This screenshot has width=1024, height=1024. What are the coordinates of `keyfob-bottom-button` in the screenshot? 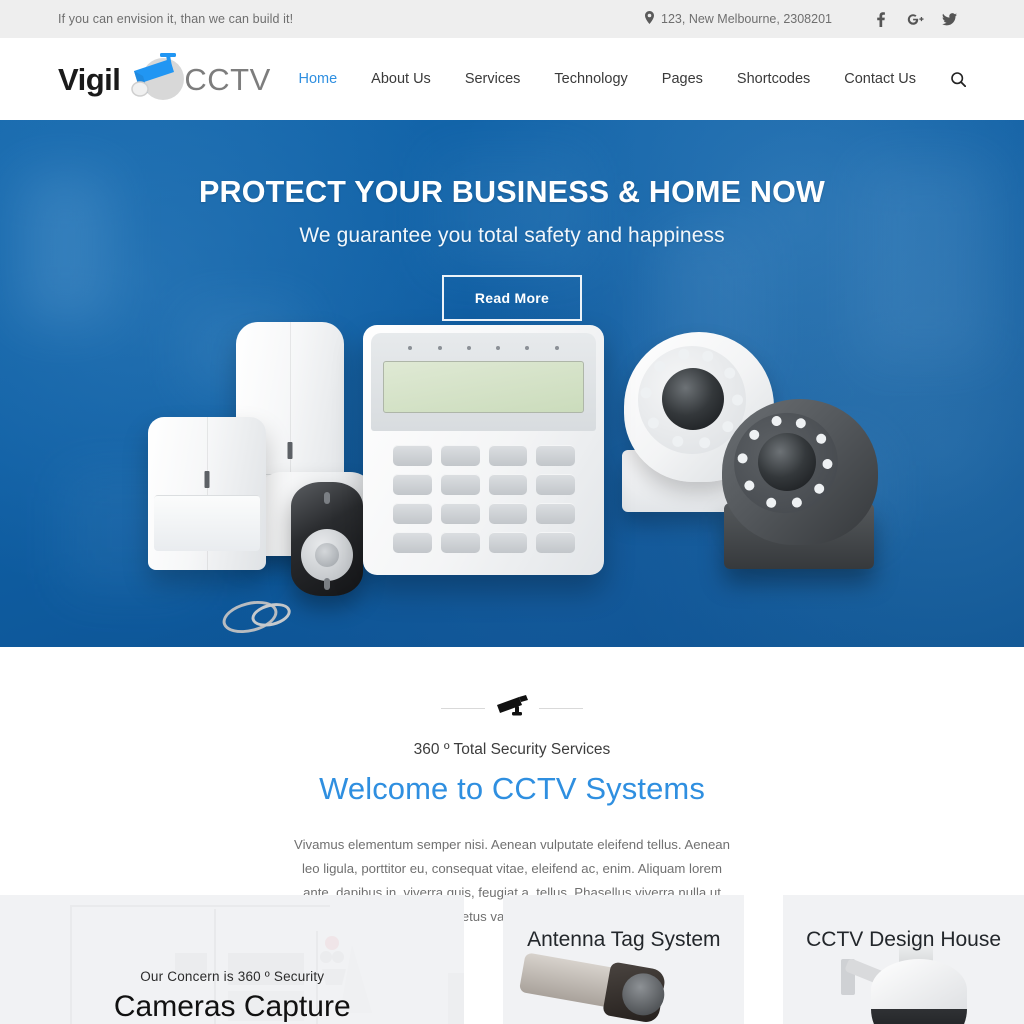 It's located at (327, 584).